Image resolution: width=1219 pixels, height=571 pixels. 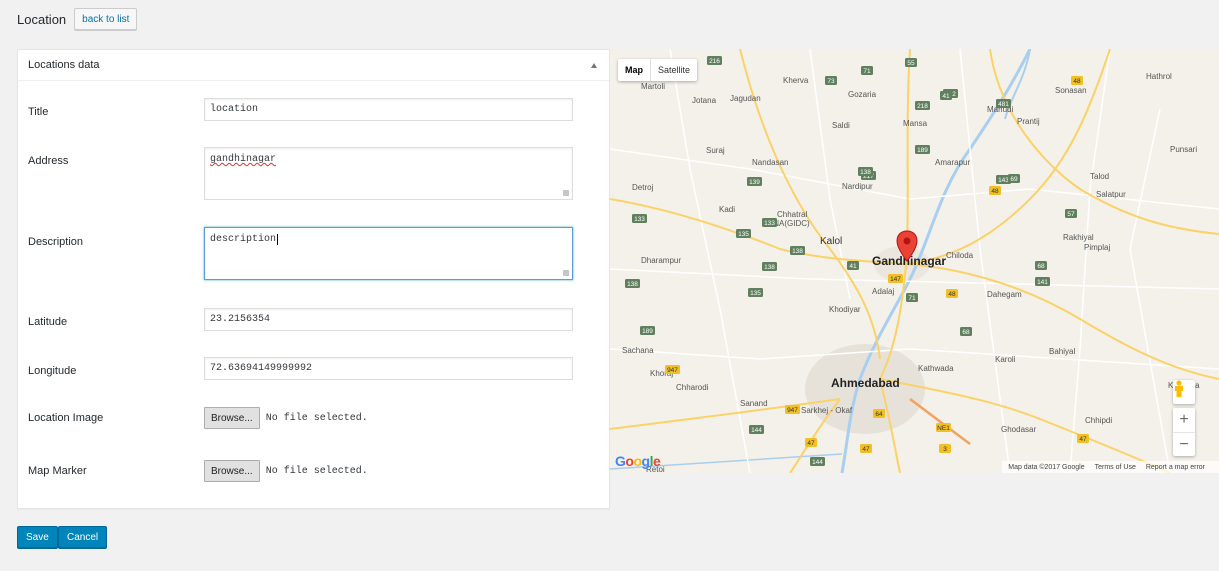 I want to click on highway-shield: 141, so click(x=1042, y=281).